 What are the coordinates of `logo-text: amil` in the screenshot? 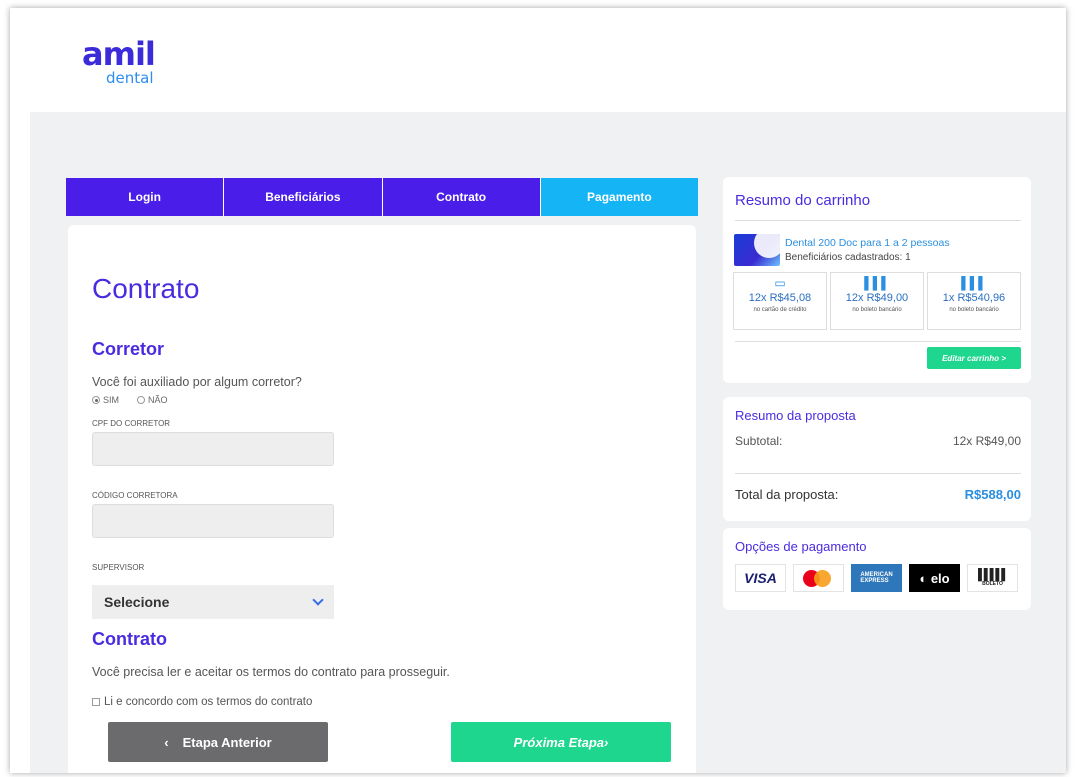 It's located at (119, 54).